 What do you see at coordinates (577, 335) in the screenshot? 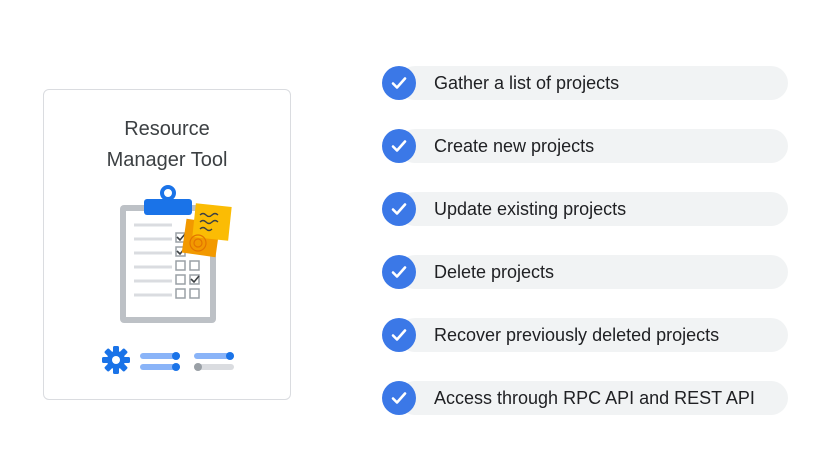
I see `item-label: Recover previously deleted projects` at bounding box center [577, 335].